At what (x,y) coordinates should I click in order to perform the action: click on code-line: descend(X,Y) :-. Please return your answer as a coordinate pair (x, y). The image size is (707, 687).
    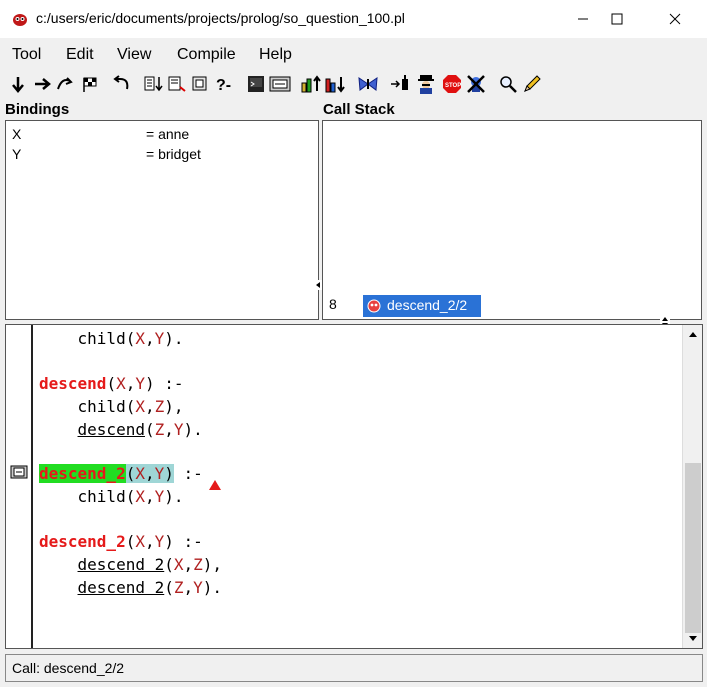
    Looking at the image, I should click on (111, 383).